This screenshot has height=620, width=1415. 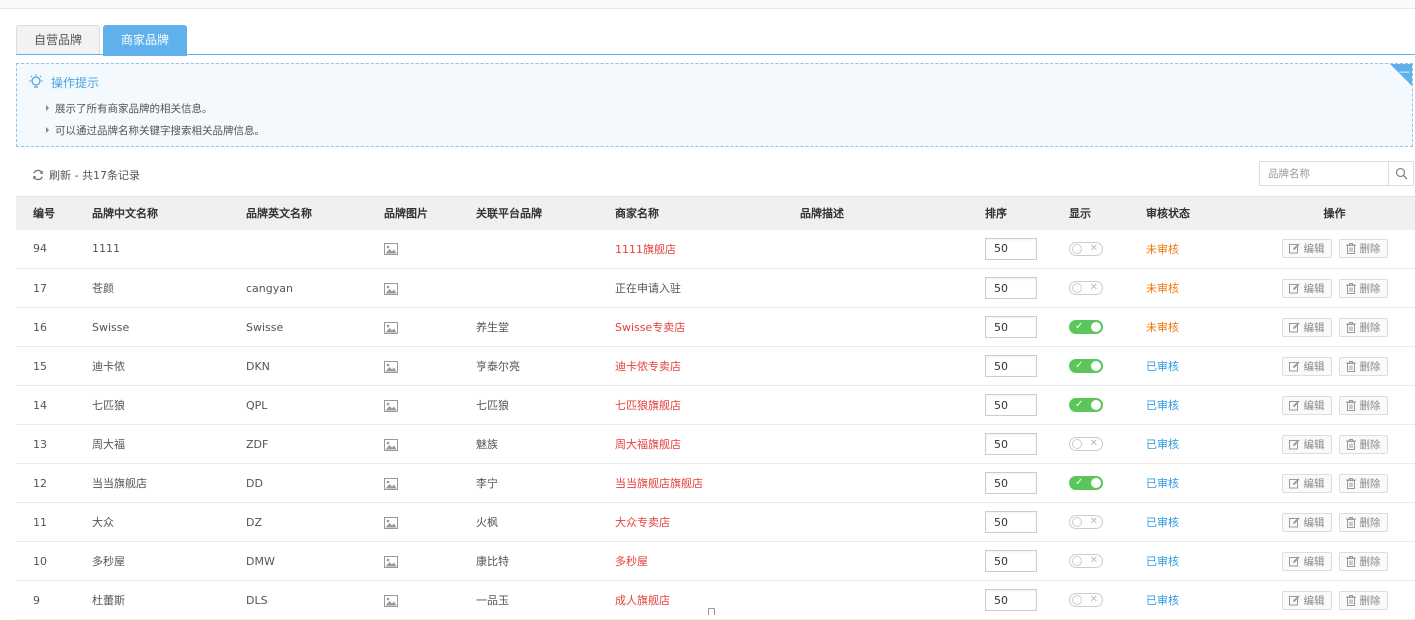 What do you see at coordinates (169, 213) in the screenshot?
I see `header-cn-name: 品牌中文名称` at bounding box center [169, 213].